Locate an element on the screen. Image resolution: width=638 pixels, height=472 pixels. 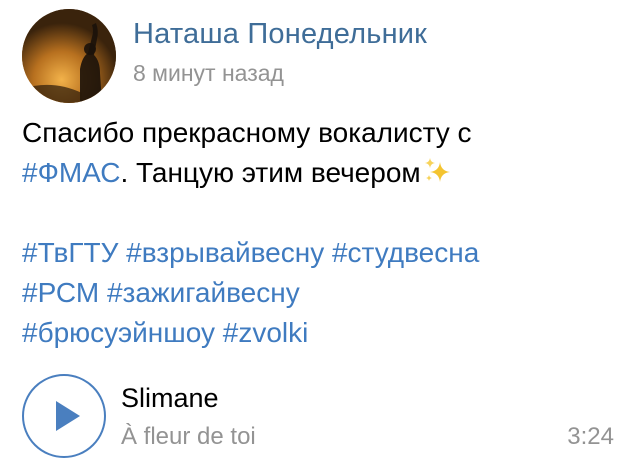
sparkles-emoji-icon is located at coordinates (437, 171).